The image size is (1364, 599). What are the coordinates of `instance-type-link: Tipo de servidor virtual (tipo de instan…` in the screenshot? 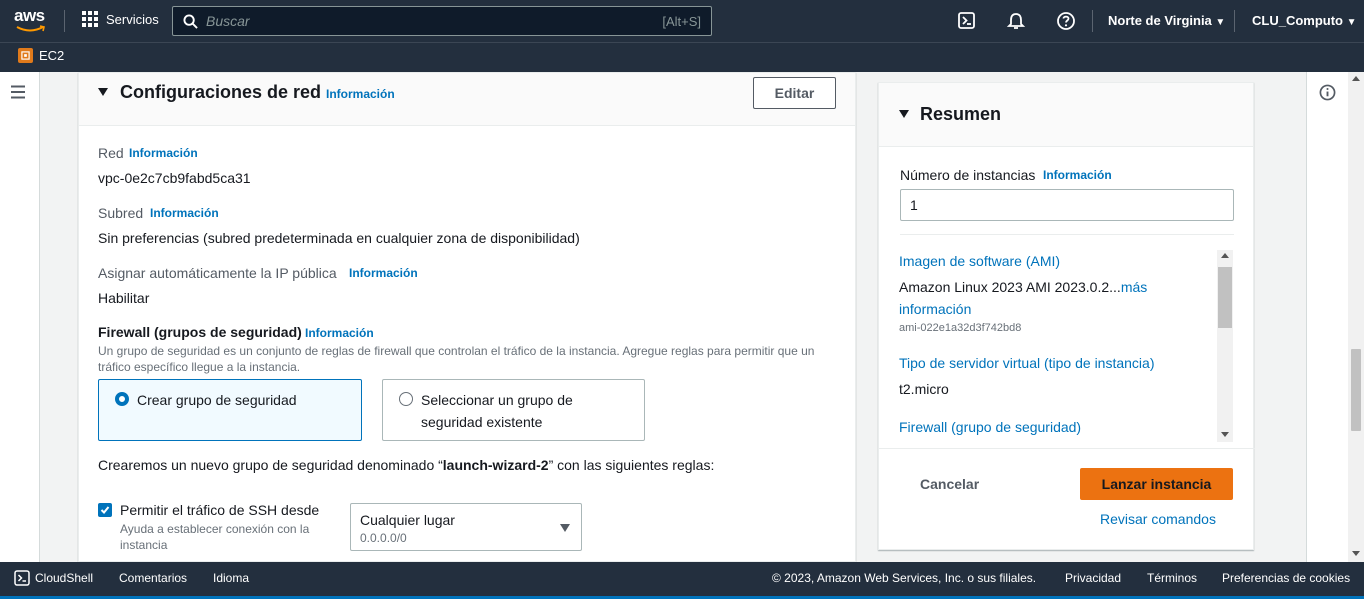 It's located at (1027, 363).